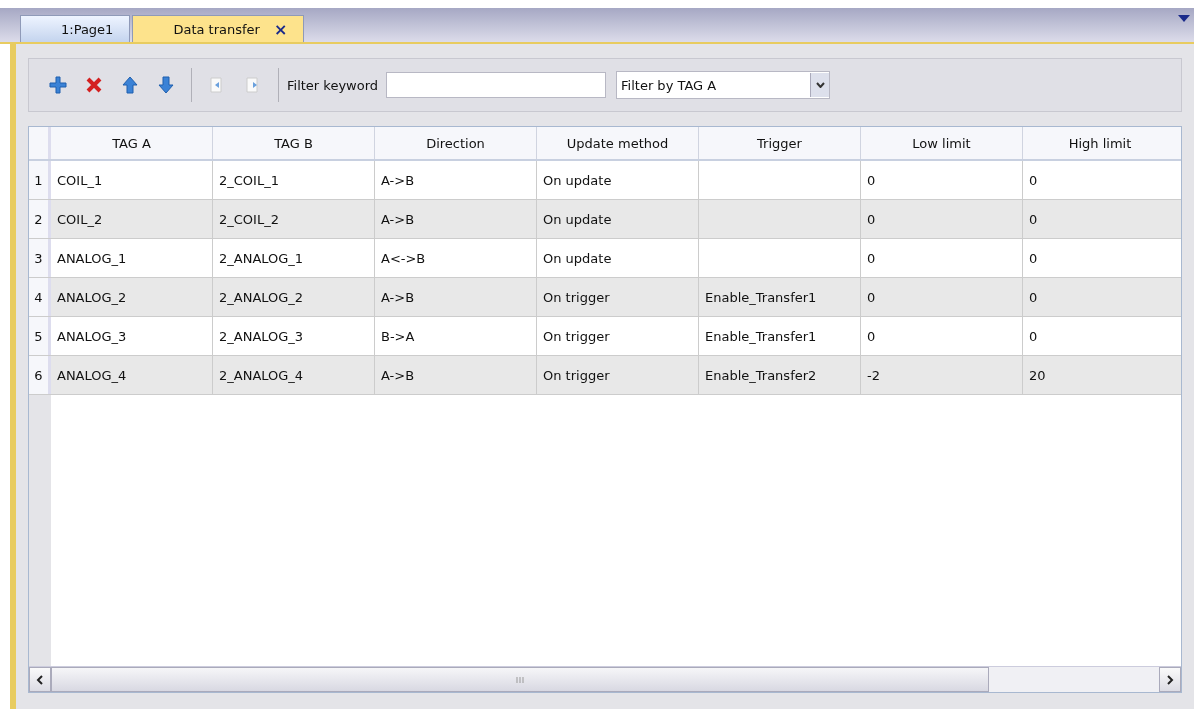  Describe the element at coordinates (75, 28) in the screenshot. I see `tab: 1:Page1` at that location.